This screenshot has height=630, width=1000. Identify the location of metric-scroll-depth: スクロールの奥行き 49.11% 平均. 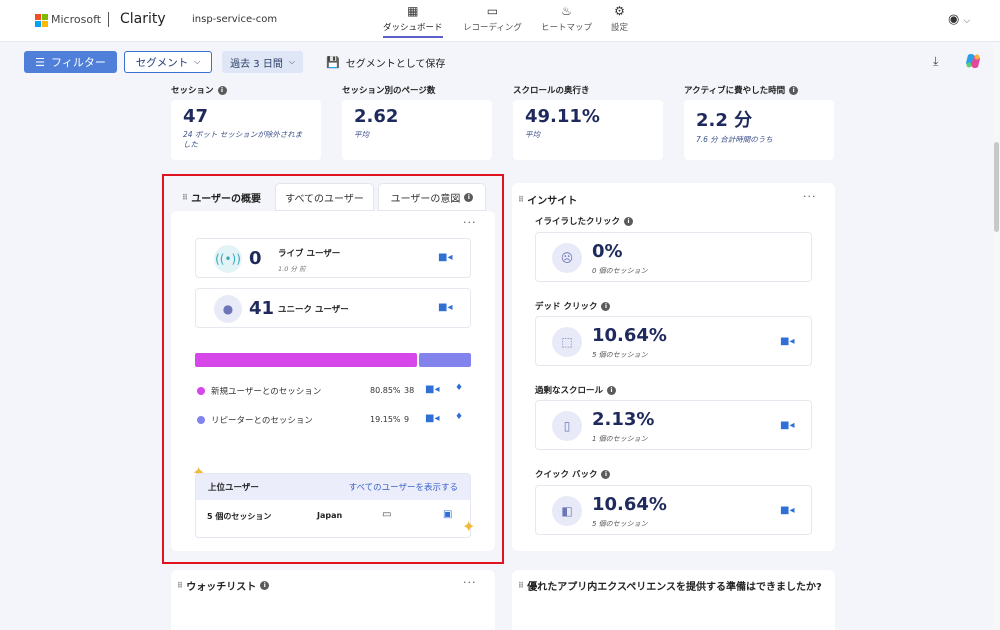
(588, 124).